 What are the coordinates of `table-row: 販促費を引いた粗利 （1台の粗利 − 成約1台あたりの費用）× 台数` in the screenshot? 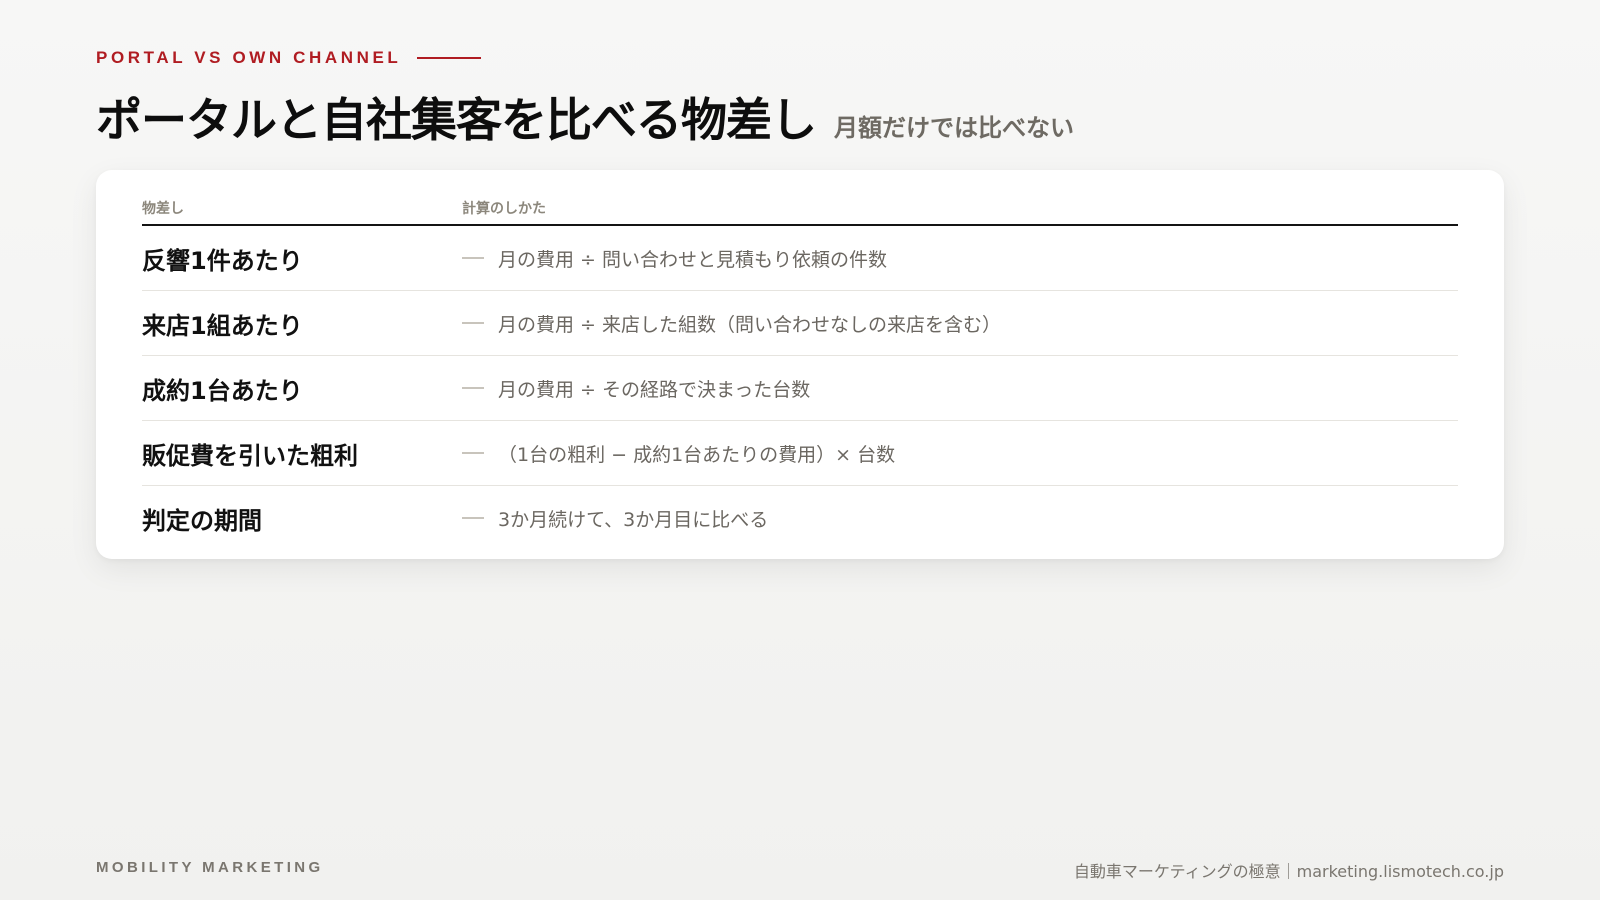 It's located at (800, 453).